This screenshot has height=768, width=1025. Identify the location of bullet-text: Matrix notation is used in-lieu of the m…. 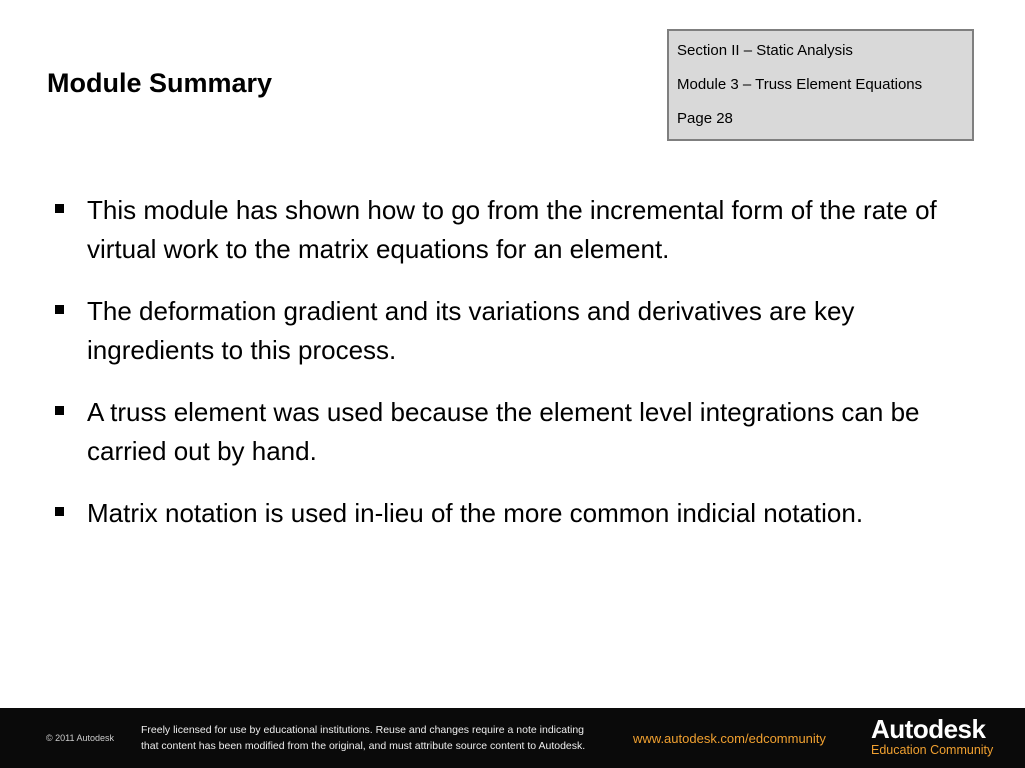
(475, 513).